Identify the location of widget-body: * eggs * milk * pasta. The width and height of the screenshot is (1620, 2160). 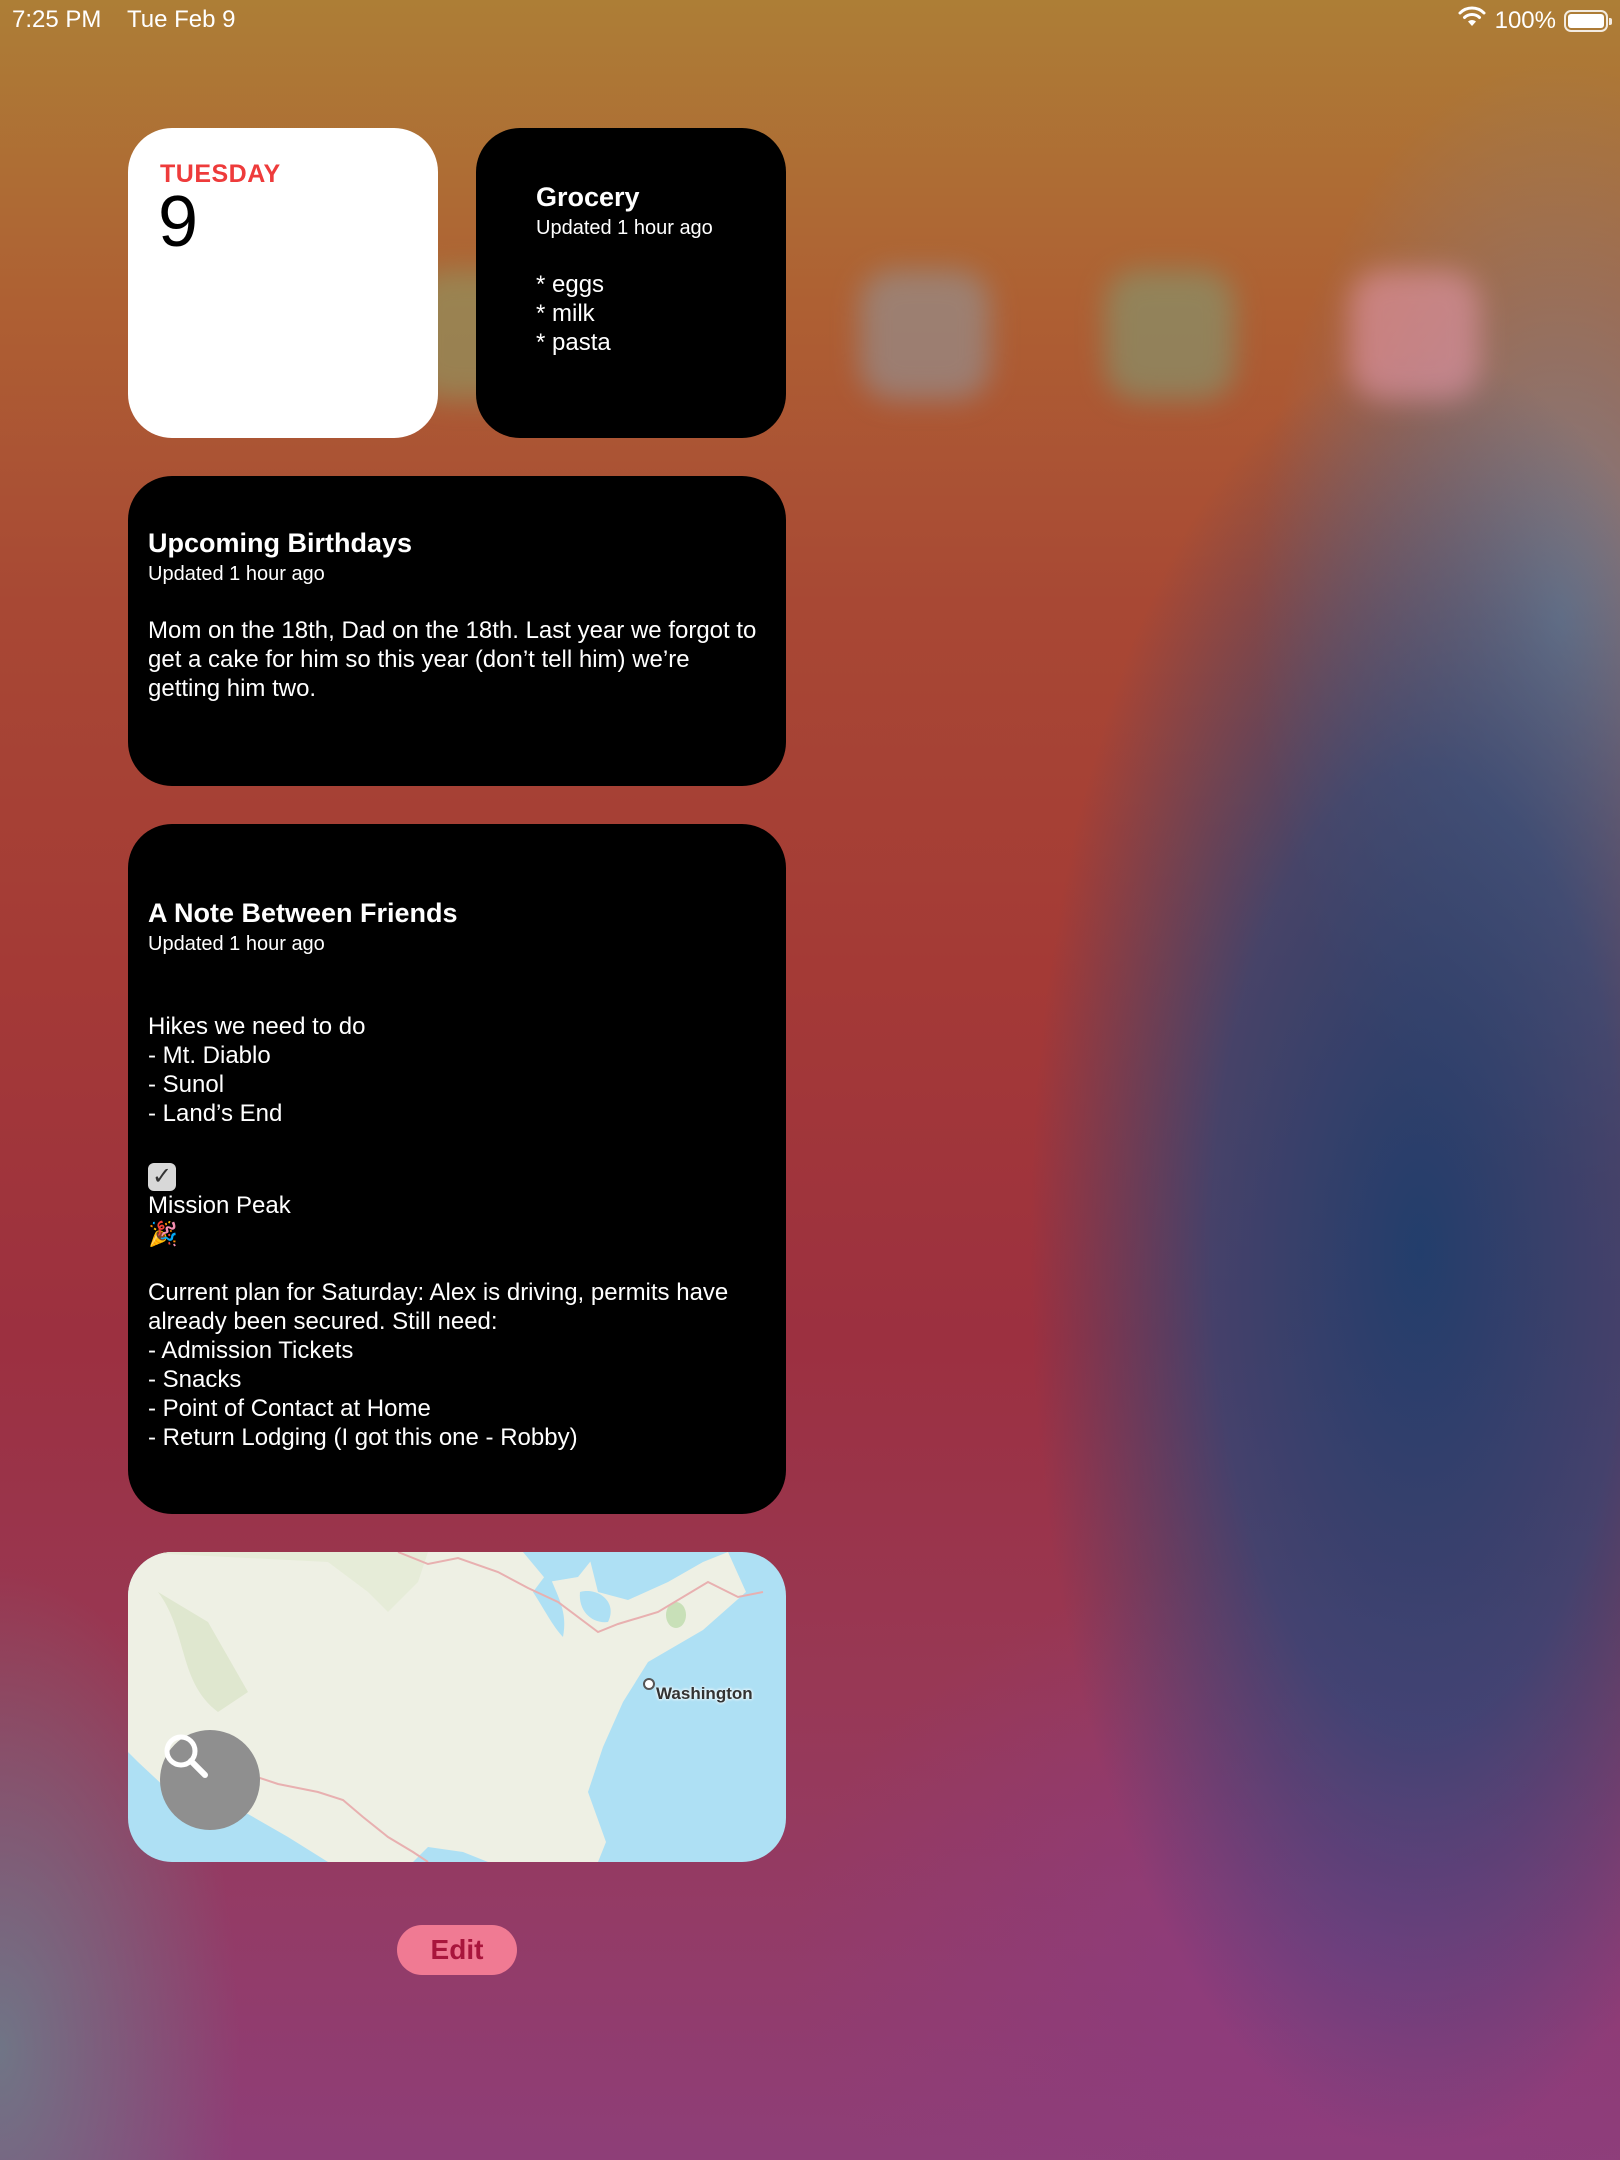
(573, 313).